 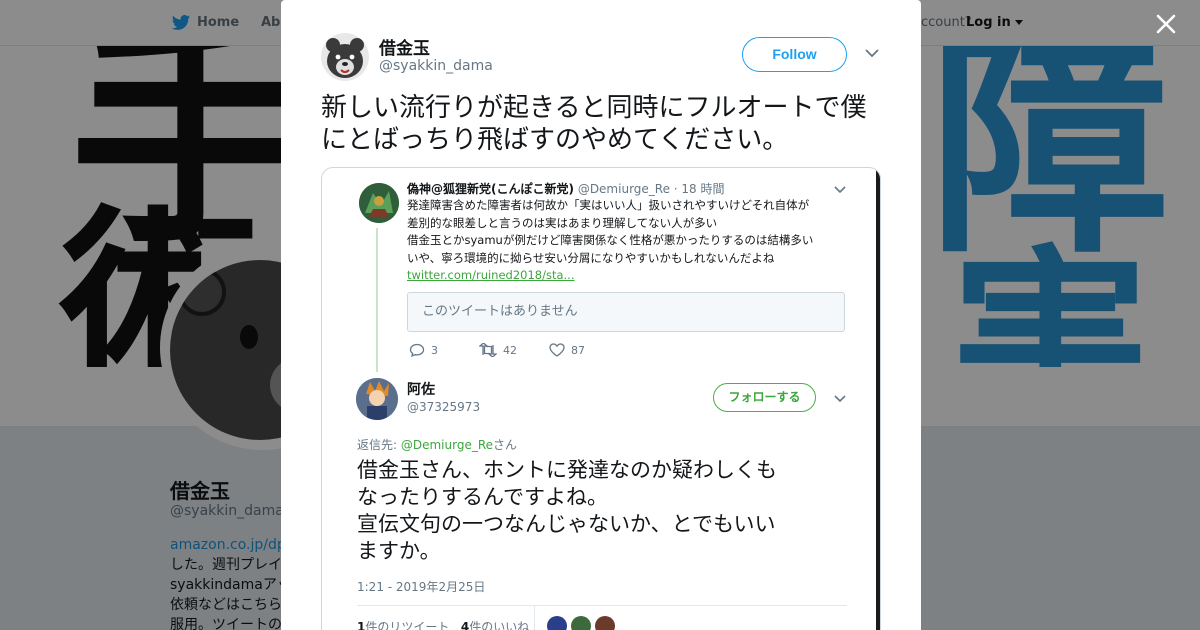 I want to click on retweet-icon, so click(x=488, y=350).